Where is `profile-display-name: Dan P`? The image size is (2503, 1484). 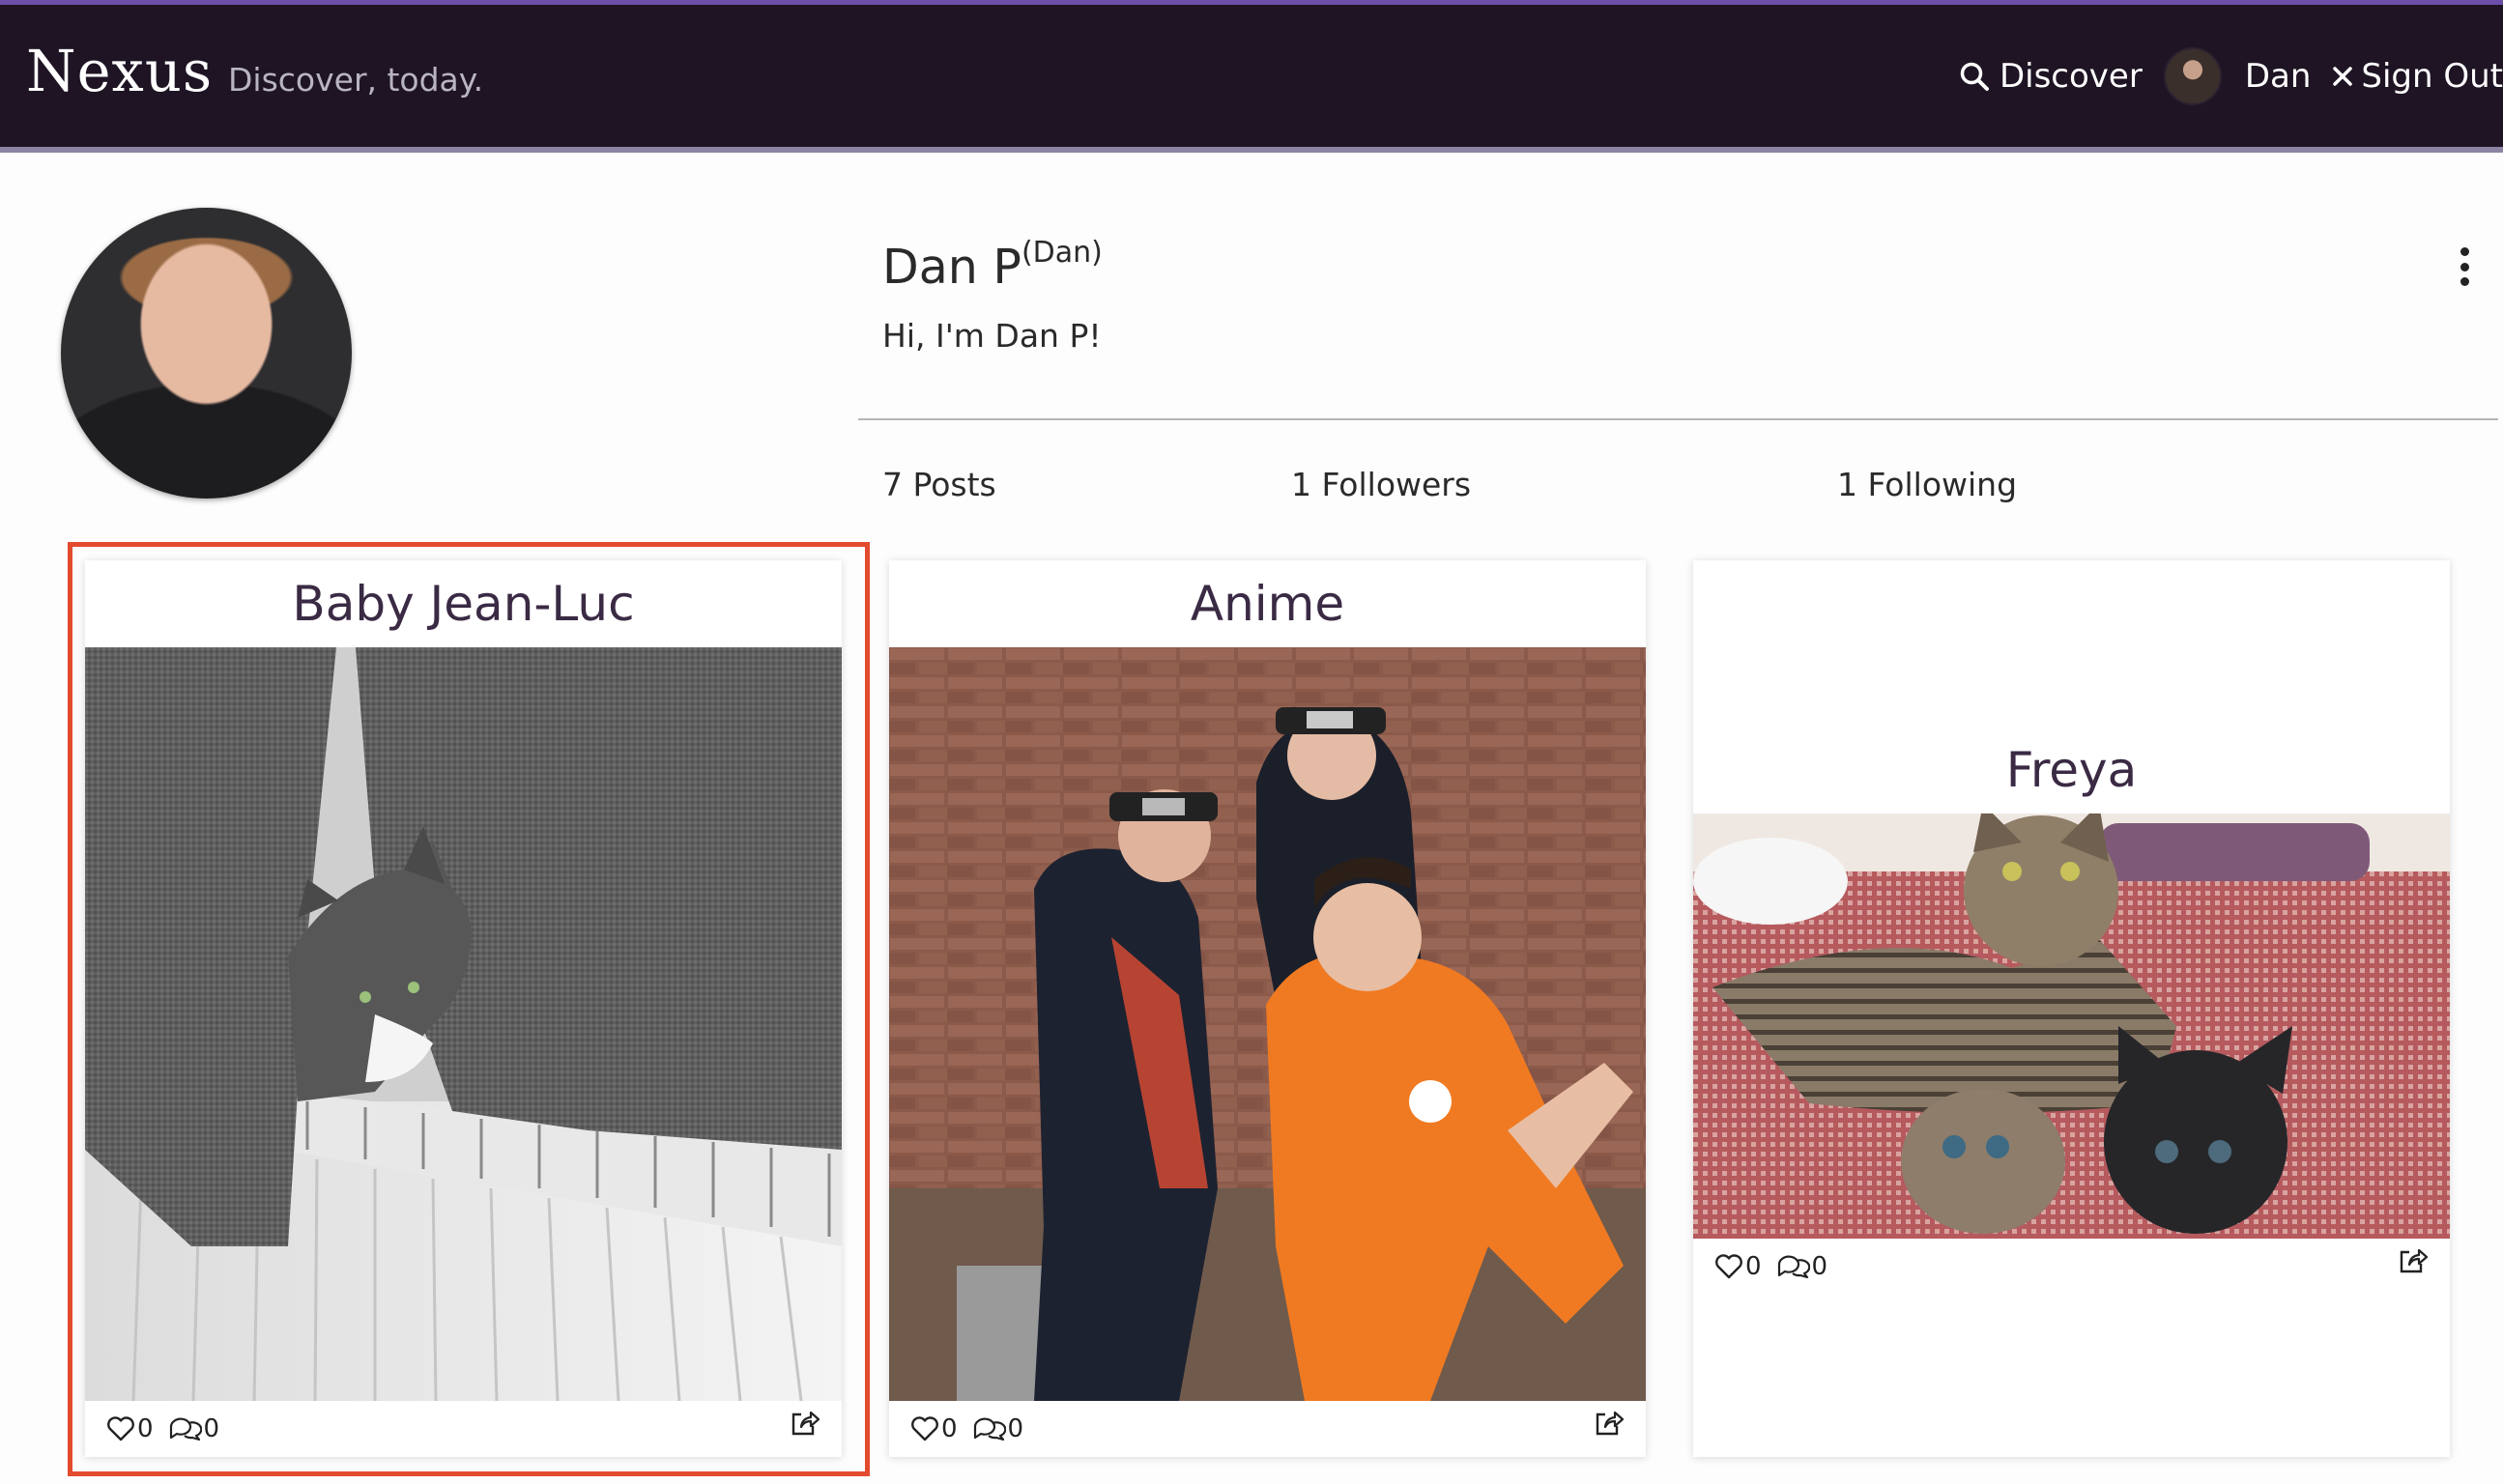 profile-display-name: Dan P is located at coordinates (951, 268).